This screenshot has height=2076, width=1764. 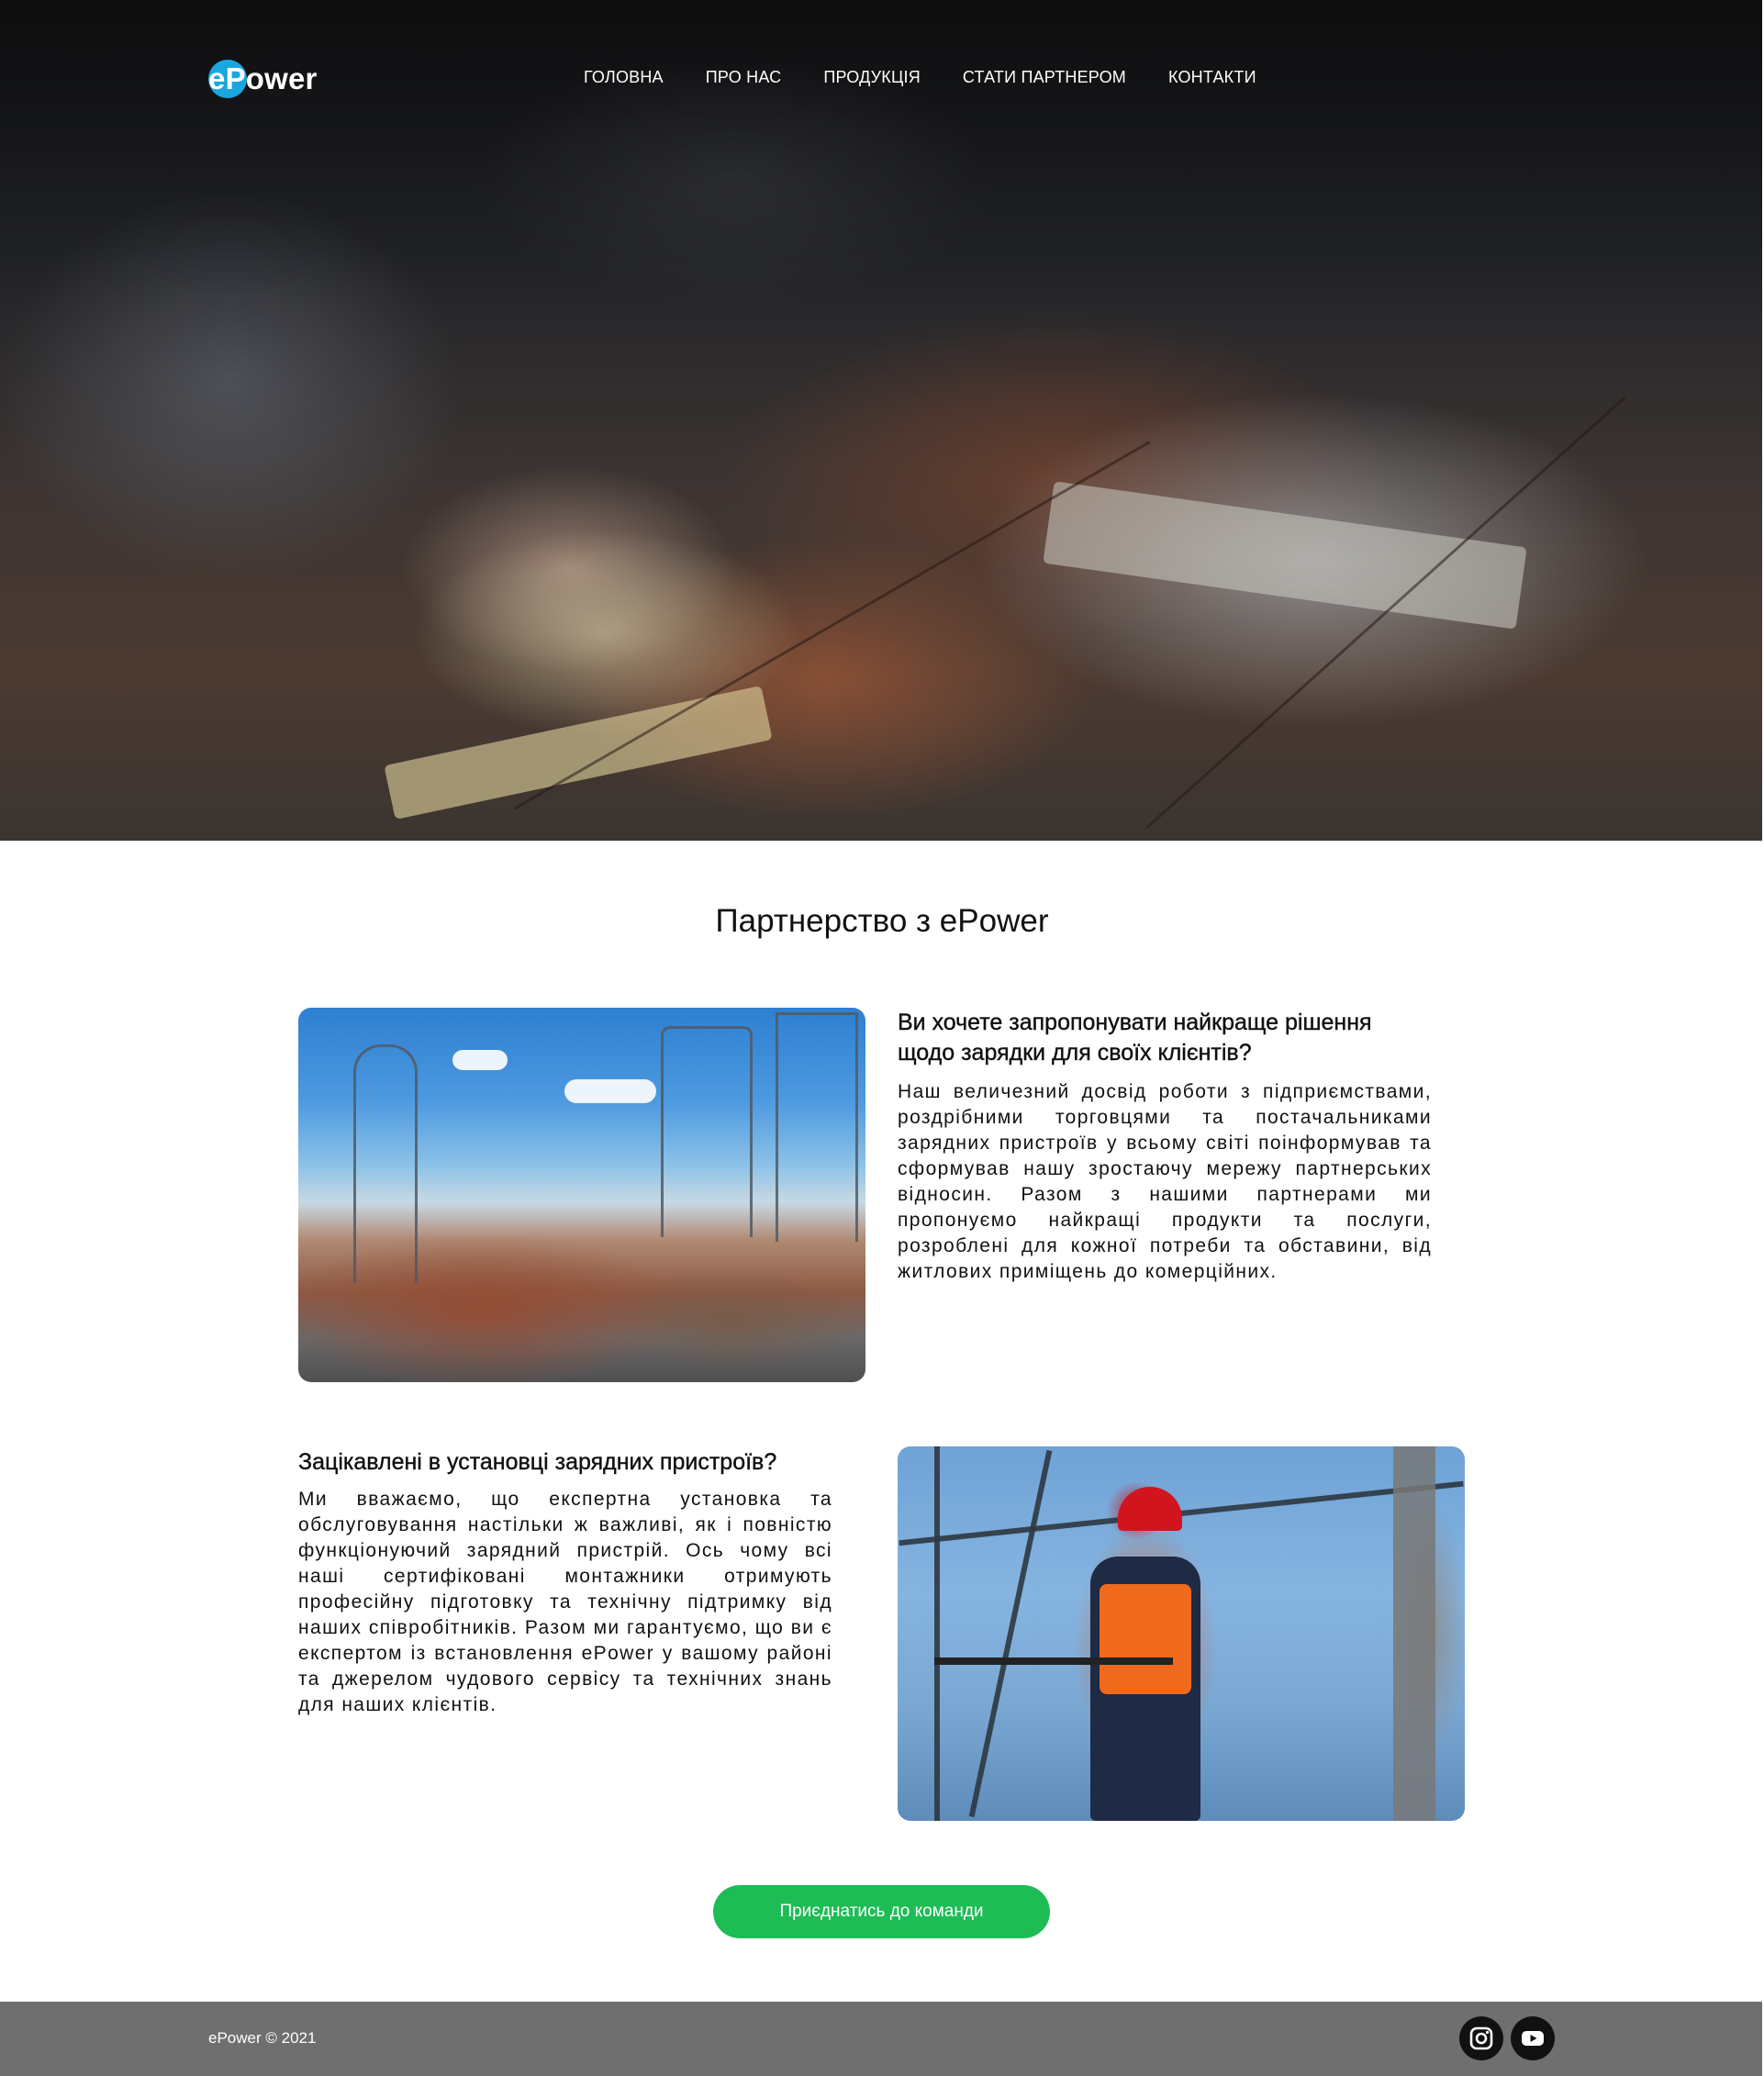 I want to click on photo-helmet, so click(x=1150, y=1509).